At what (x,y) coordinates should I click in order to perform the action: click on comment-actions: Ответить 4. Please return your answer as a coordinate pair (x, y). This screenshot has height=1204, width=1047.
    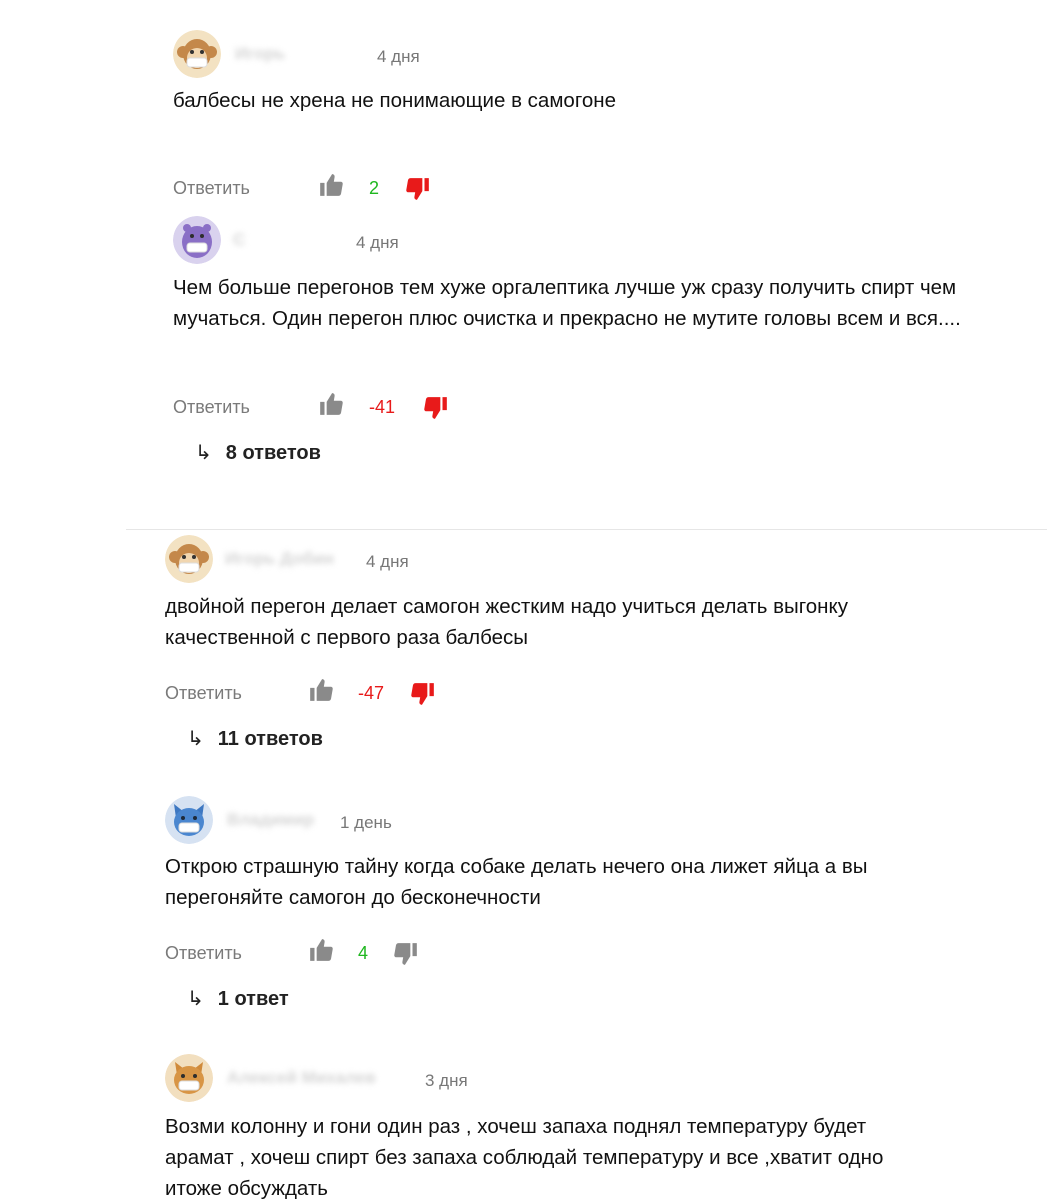
    Looking at the image, I should click on (365, 953).